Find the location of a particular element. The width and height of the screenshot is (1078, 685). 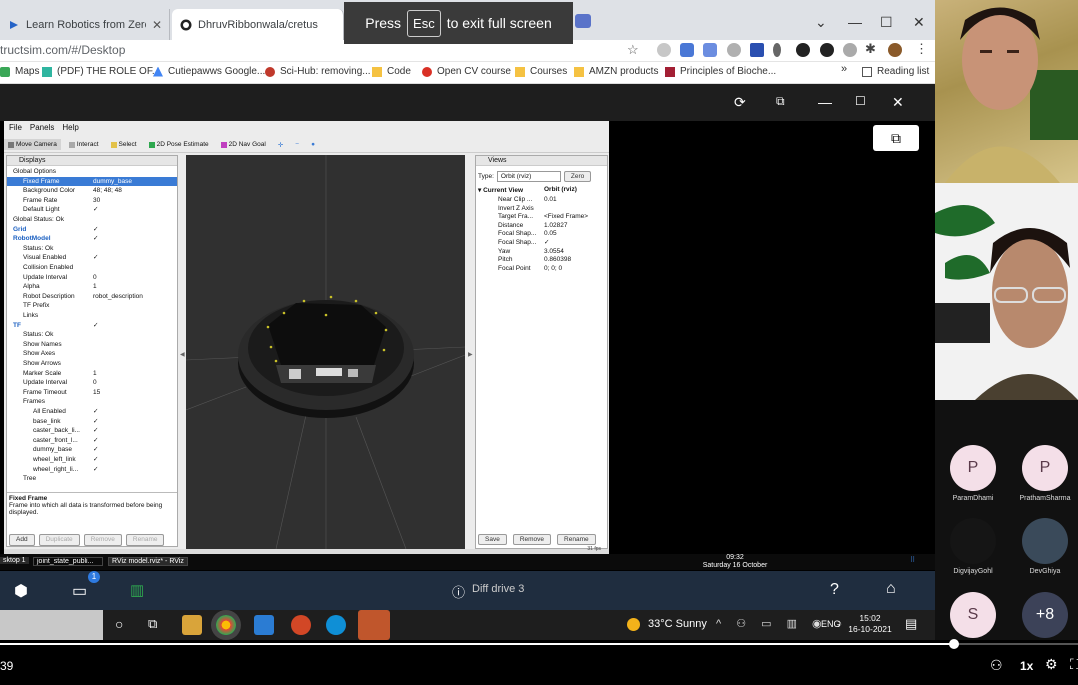

display-row: Robot Description robot_description is located at coordinates (92, 297).